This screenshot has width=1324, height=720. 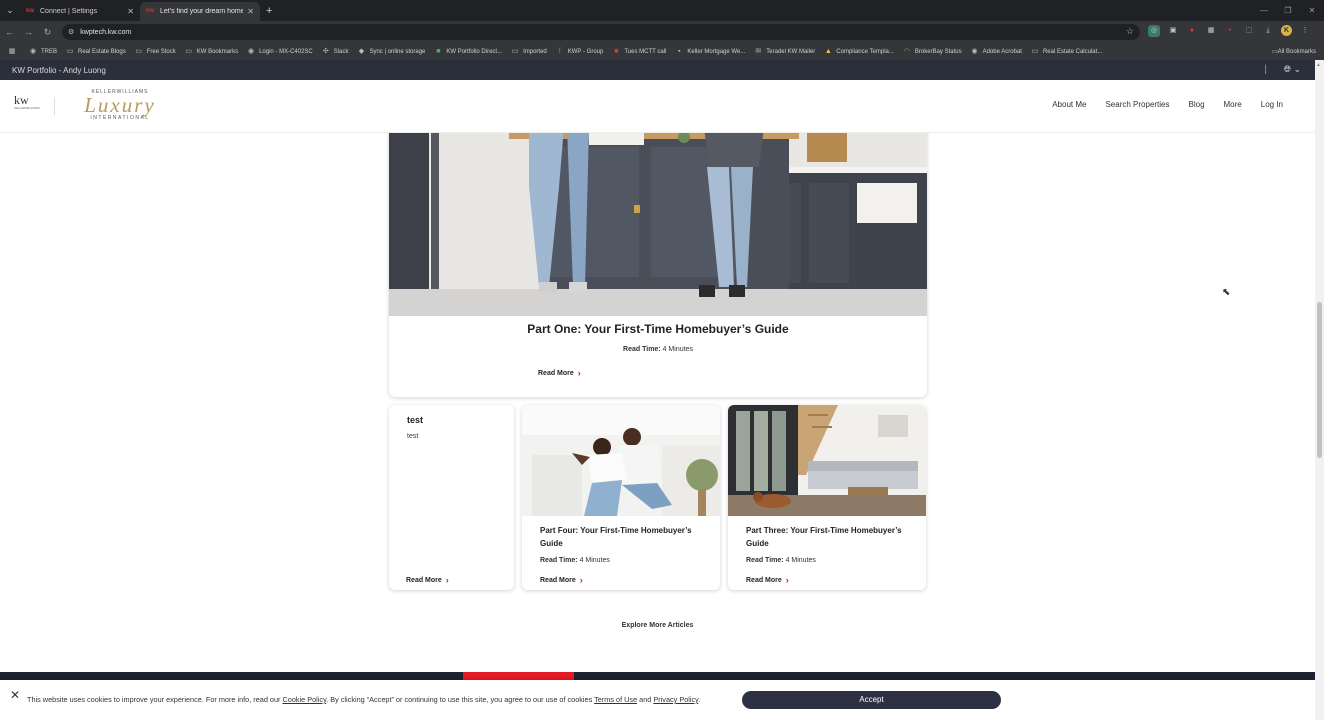 What do you see at coordinates (391, 51) in the screenshot?
I see `bookmark-item: ◆ Sync | online storage` at bounding box center [391, 51].